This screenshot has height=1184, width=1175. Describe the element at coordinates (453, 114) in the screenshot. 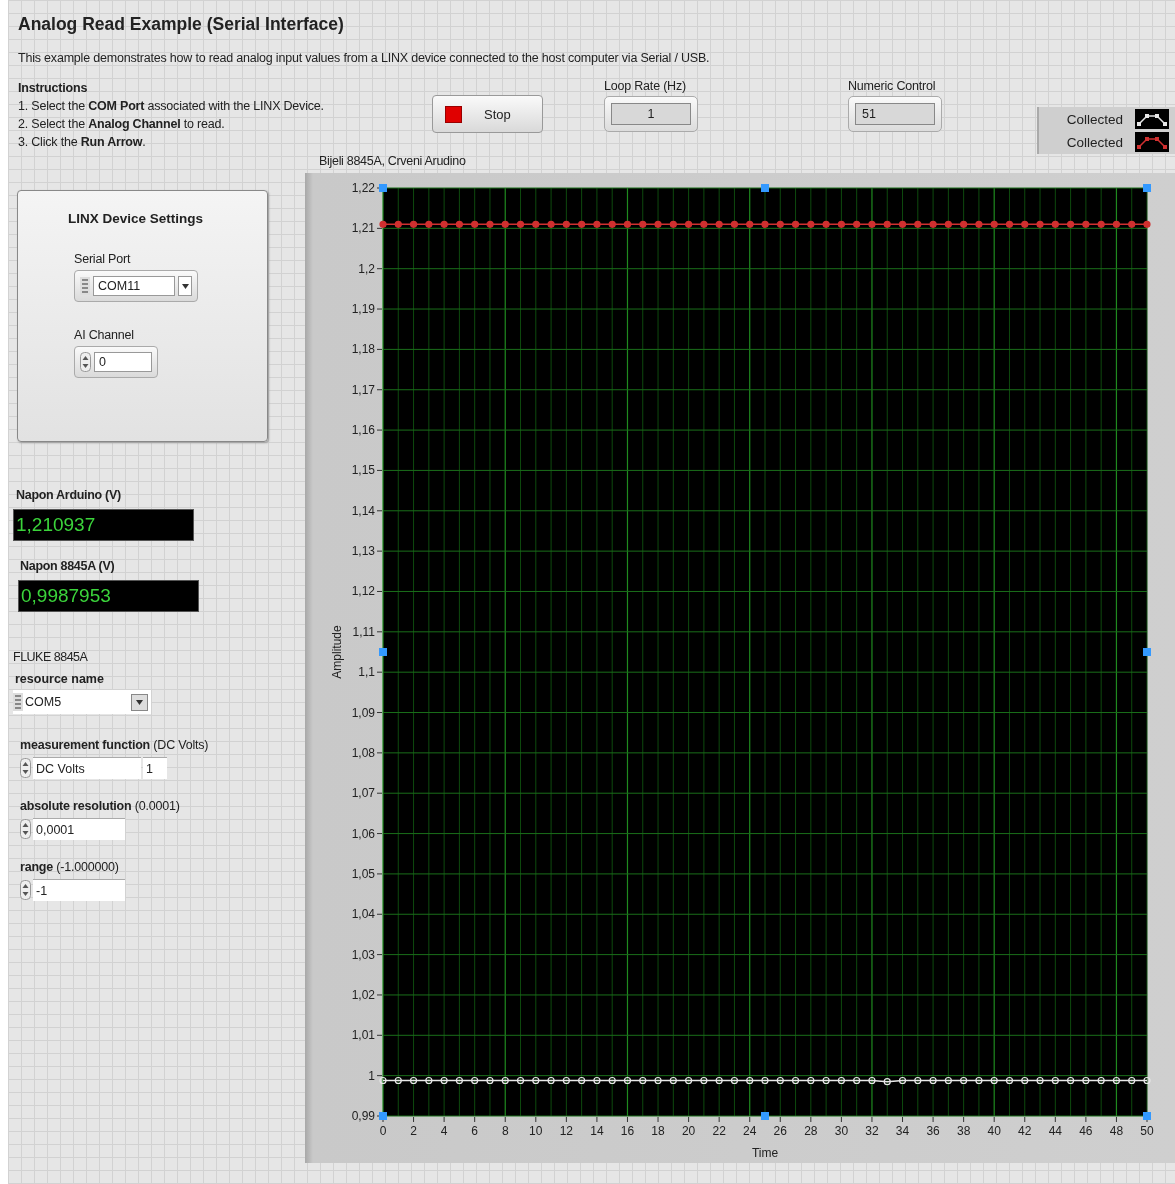

I see `stop-square-icon` at that location.